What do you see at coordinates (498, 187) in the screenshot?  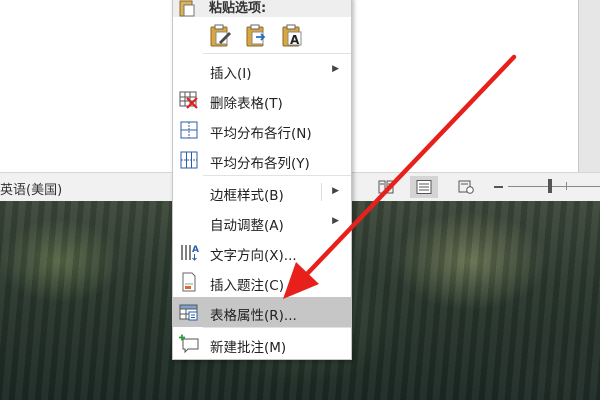 I see `zoom-out-button` at bounding box center [498, 187].